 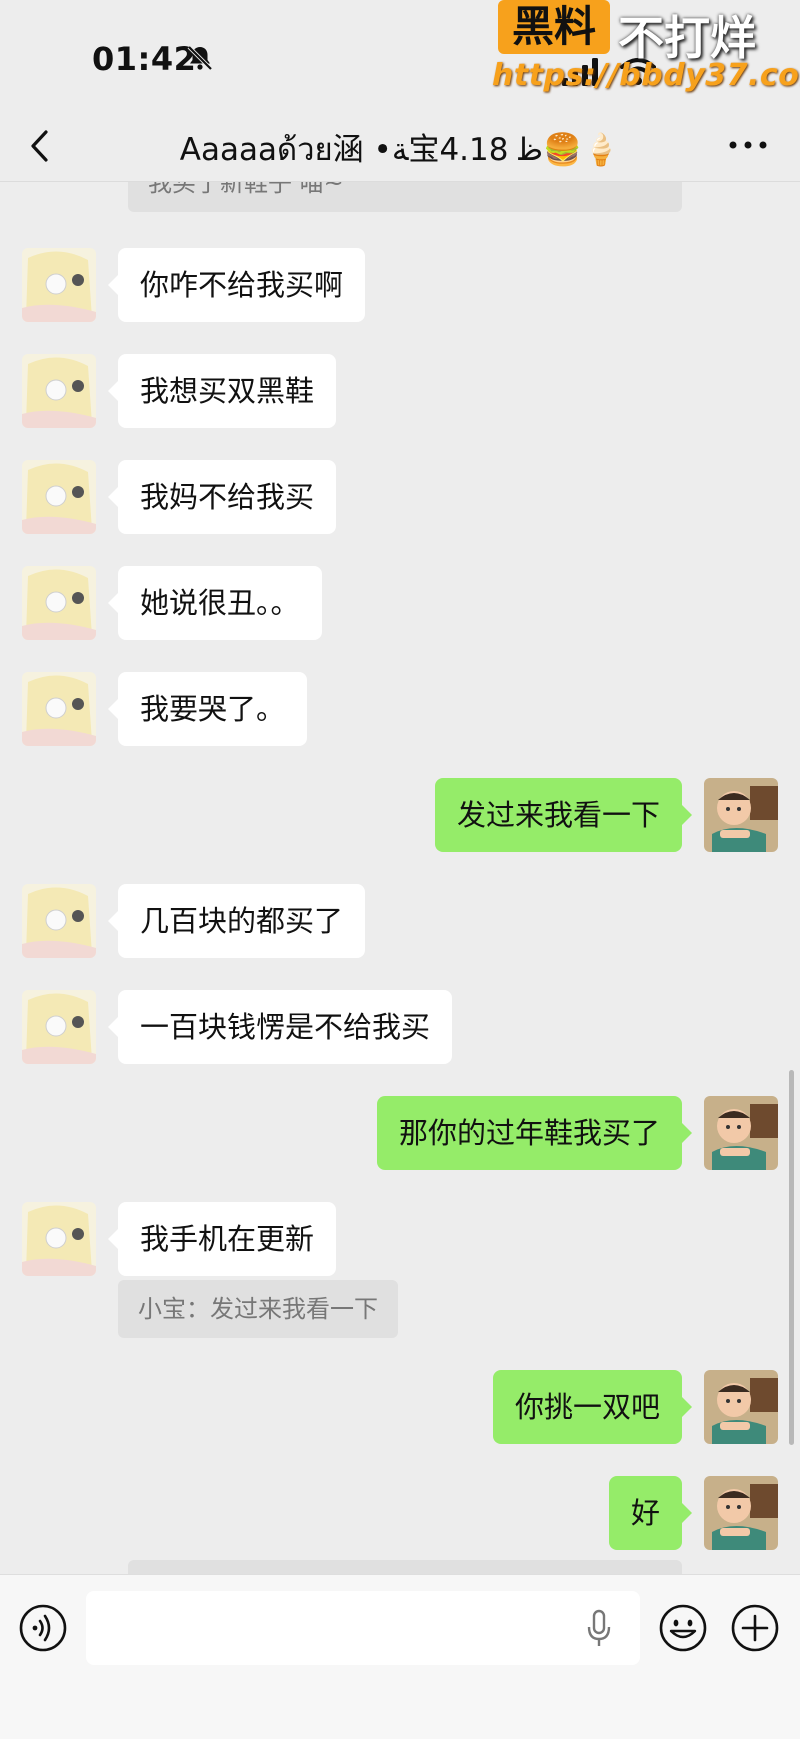 What do you see at coordinates (227, 497) in the screenshot?
I see `message-bubble: 我妈不给我买` at bounding box center [227, 497].